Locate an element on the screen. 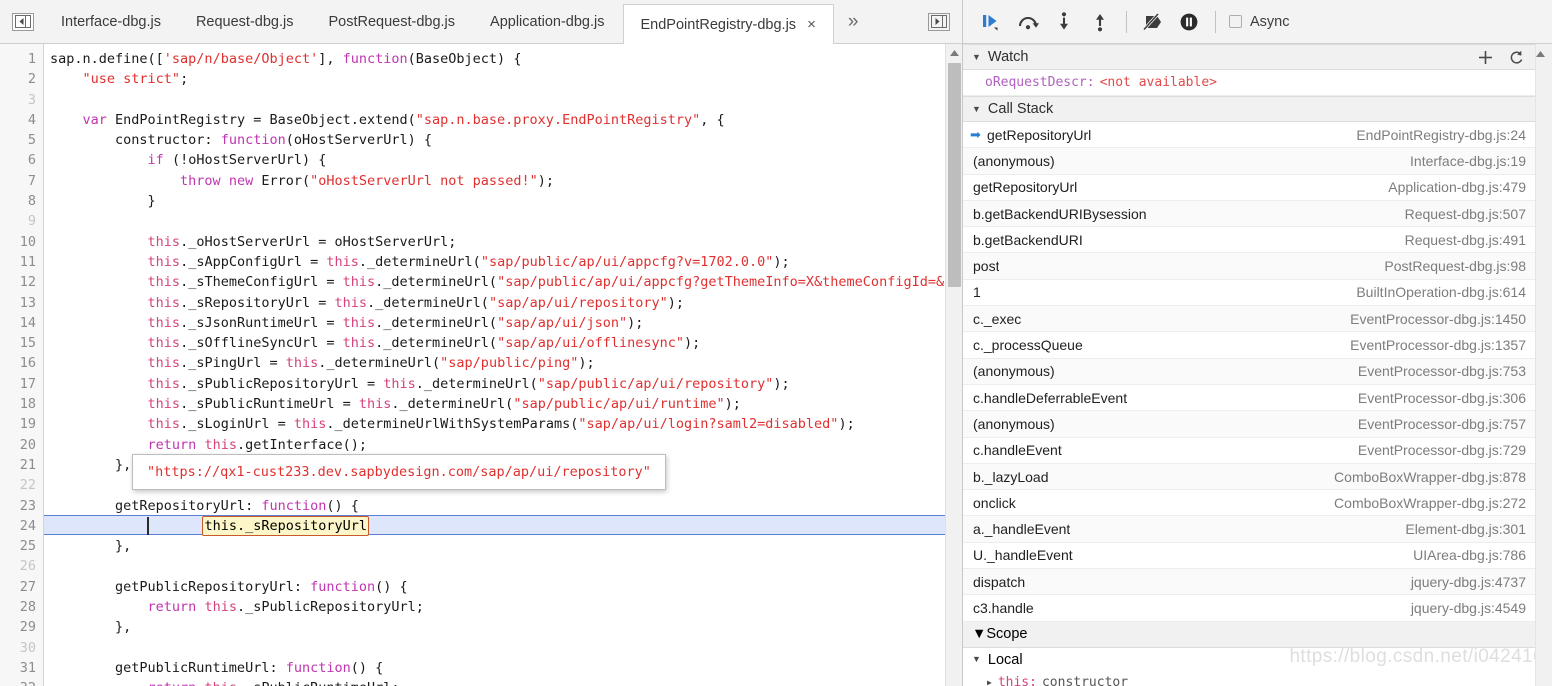 The height and width of the screenshot is (686, 1552). frame-source-location: EventProcessor-dbg.js:306 is located at coordinates (1436, 398).